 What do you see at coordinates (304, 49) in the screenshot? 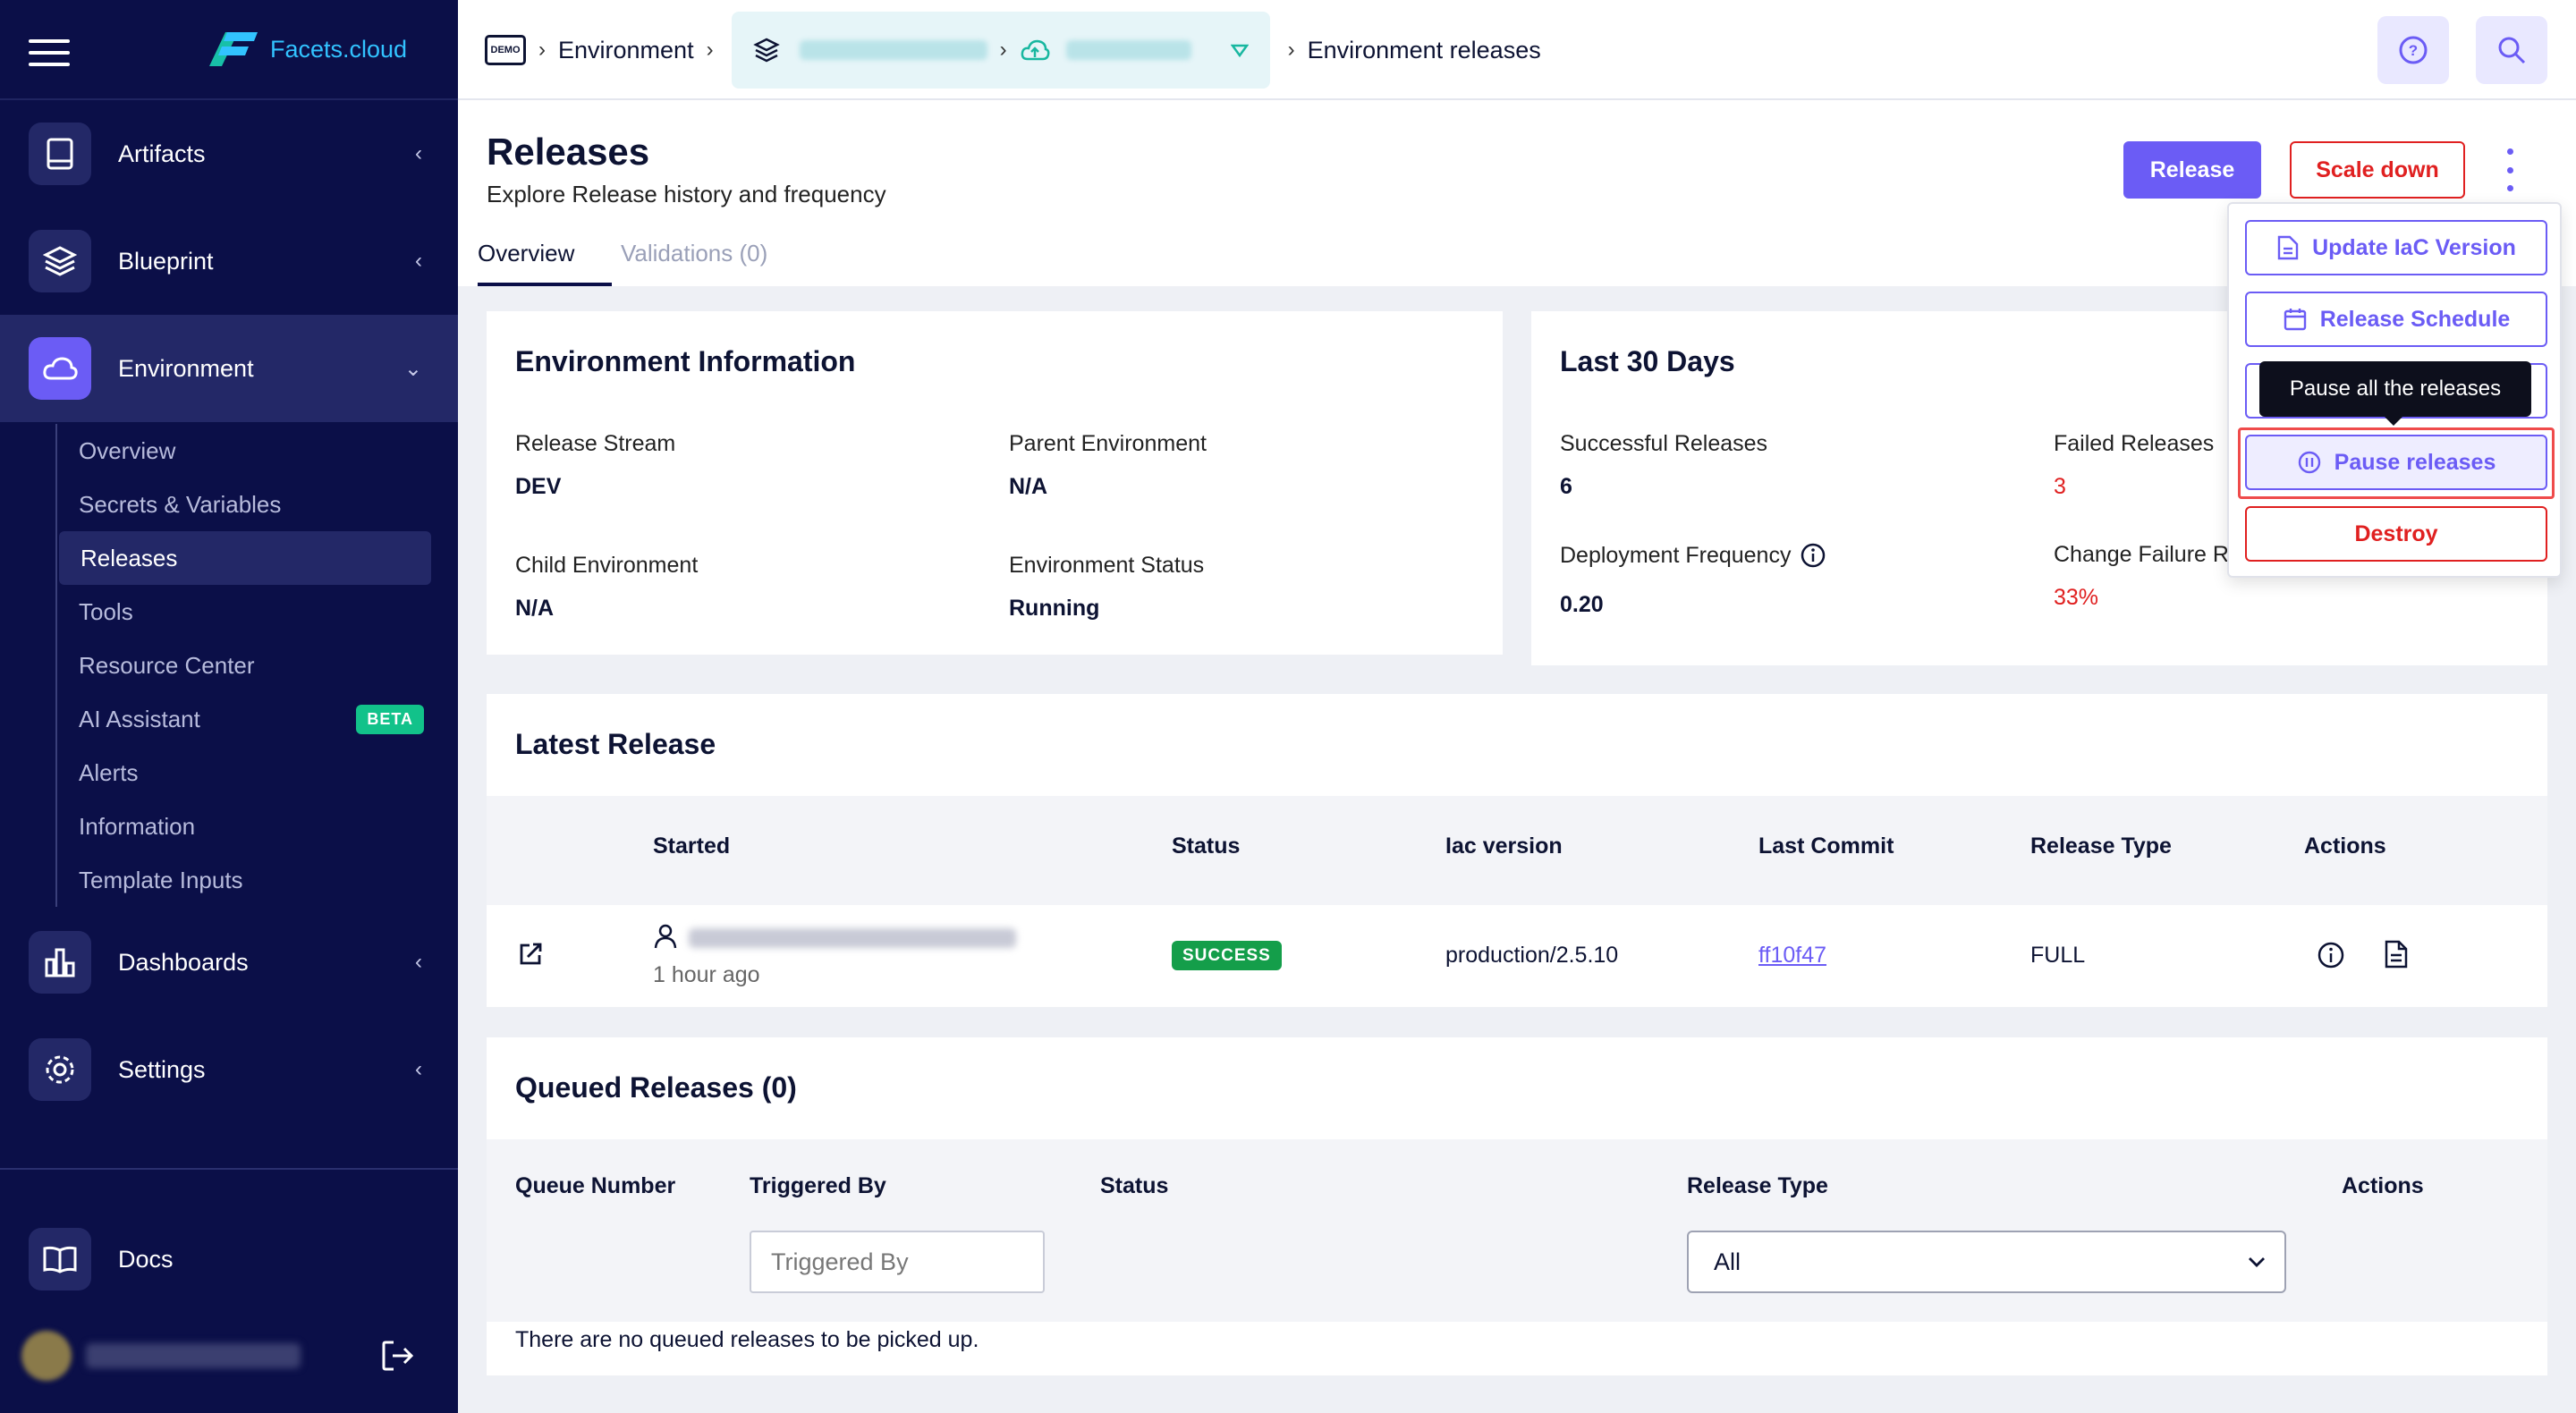
I see `logo: Facets.cloud` at bounding box center [304, 49].